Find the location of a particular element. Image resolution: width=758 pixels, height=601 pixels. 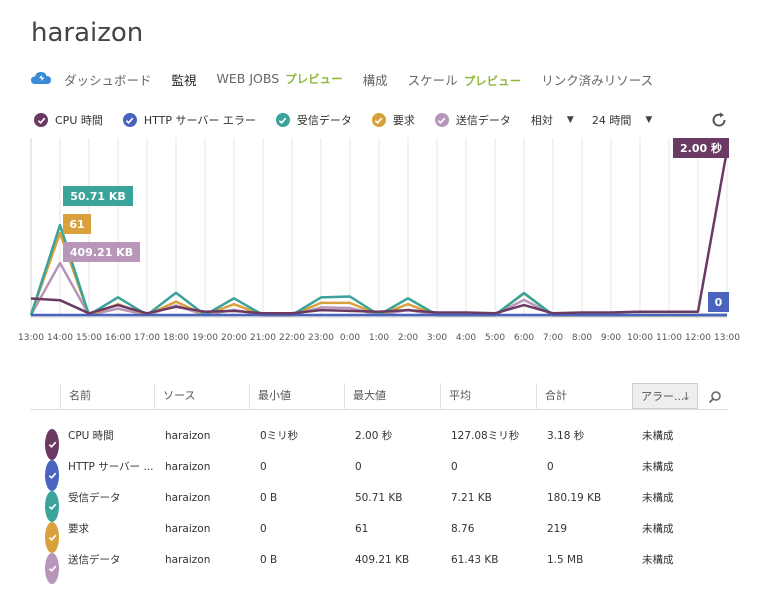

cell-max: 2.00 秒 is located at coordinates (374, 436).